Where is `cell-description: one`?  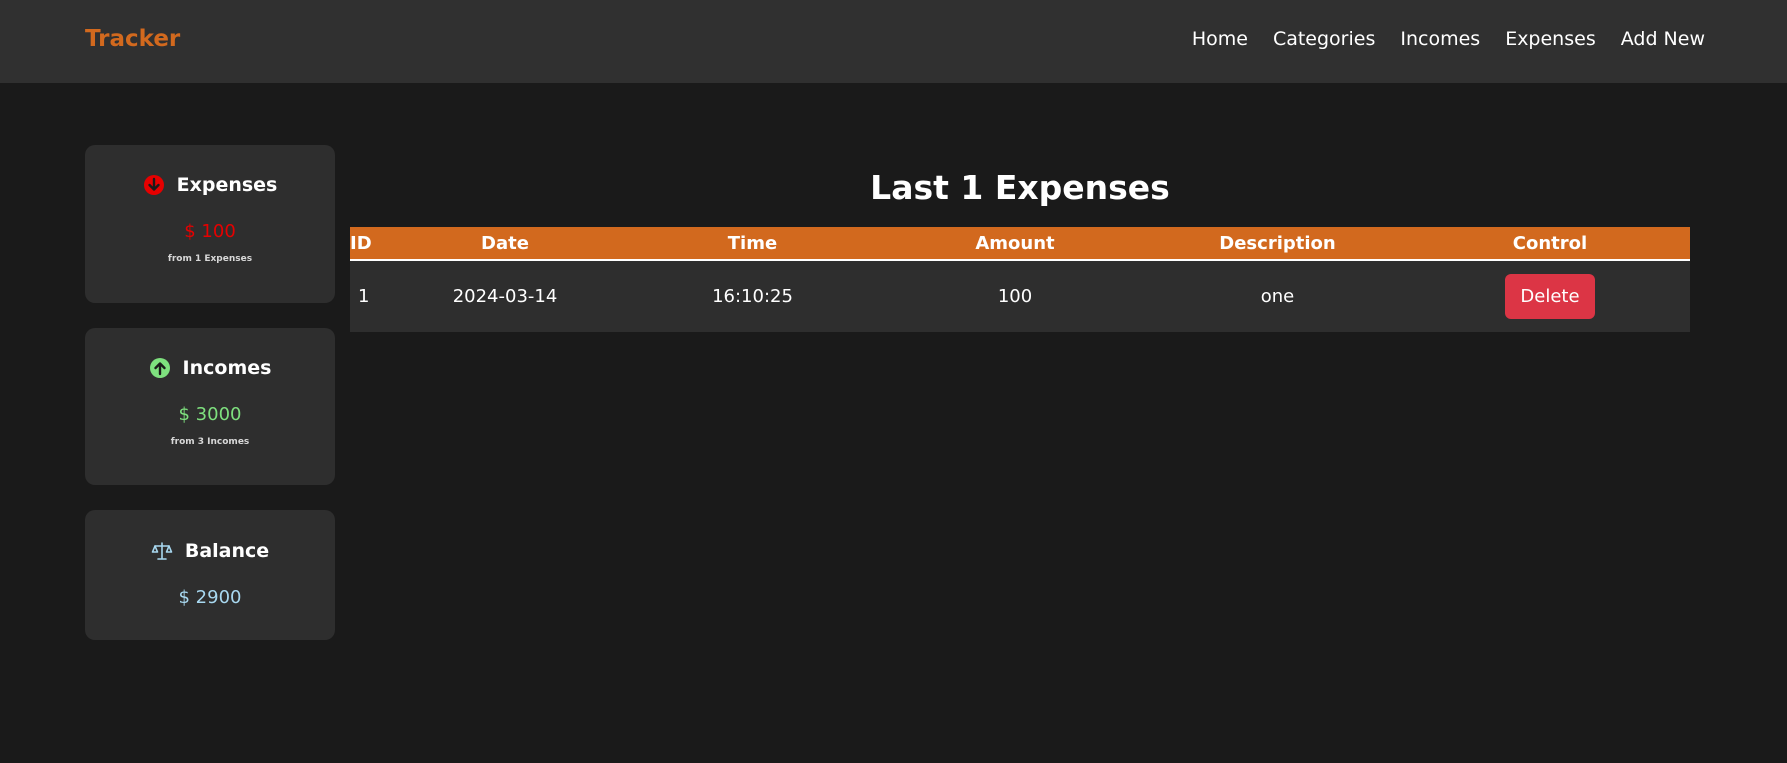 cell-description: one is located at coordinates (1277, 296).